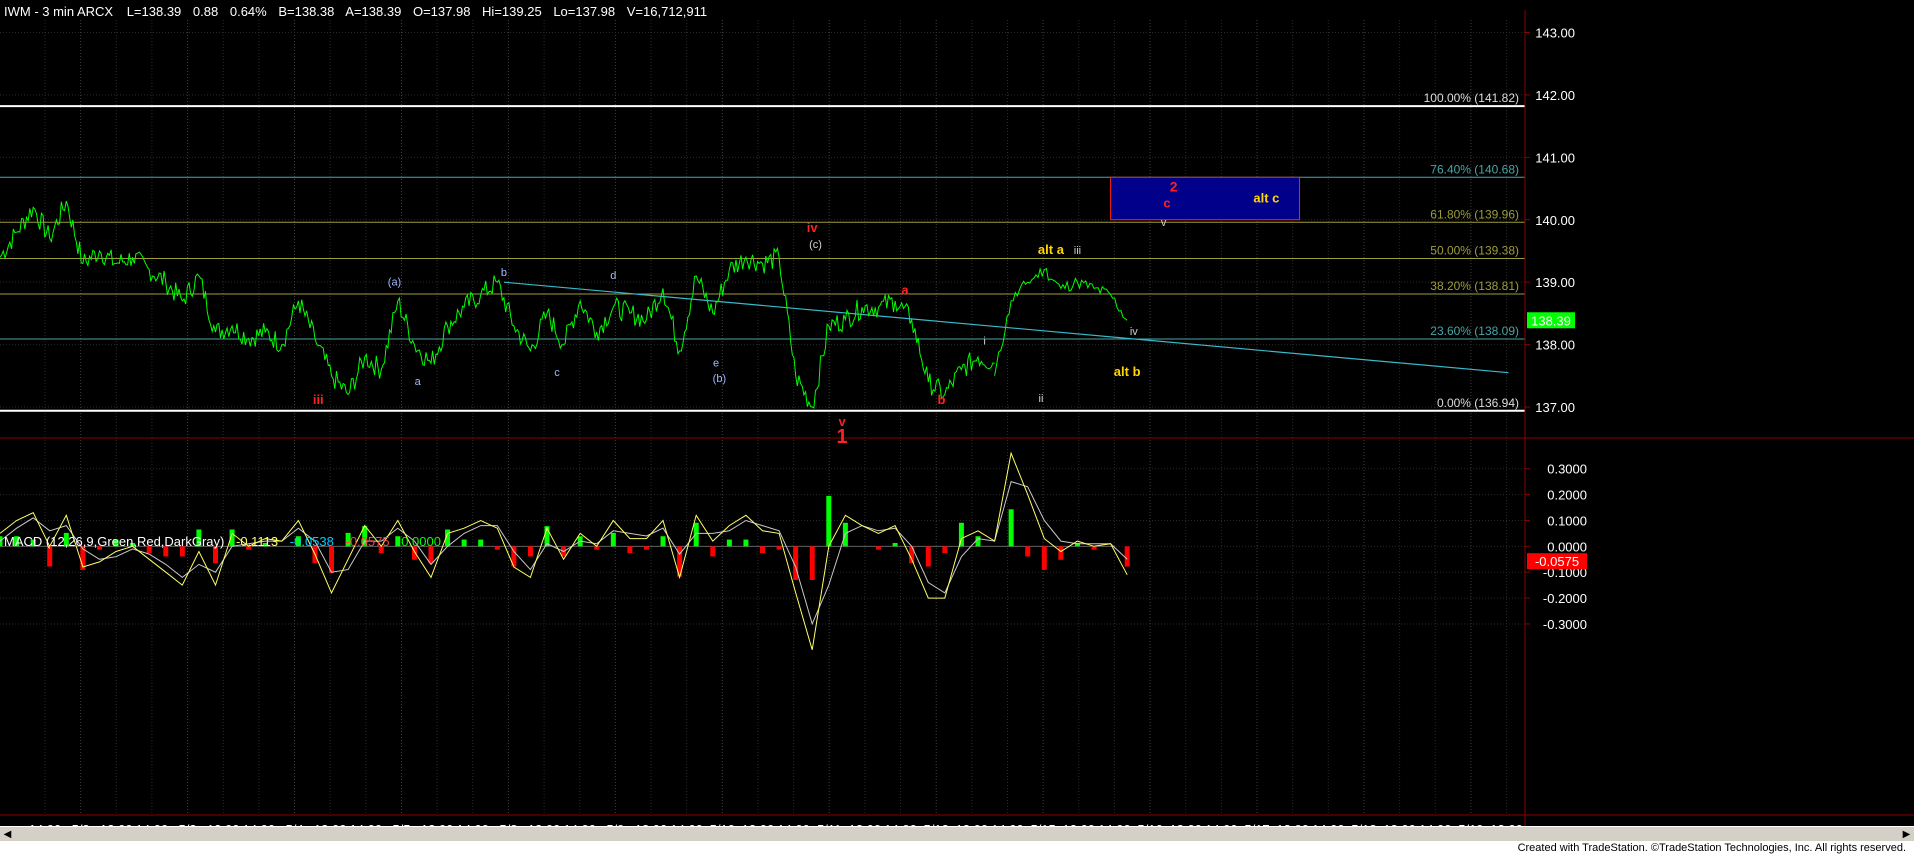  Describe the element at coordinates (984, 342) in the screenshot. I see `wave-label: i` at that location.